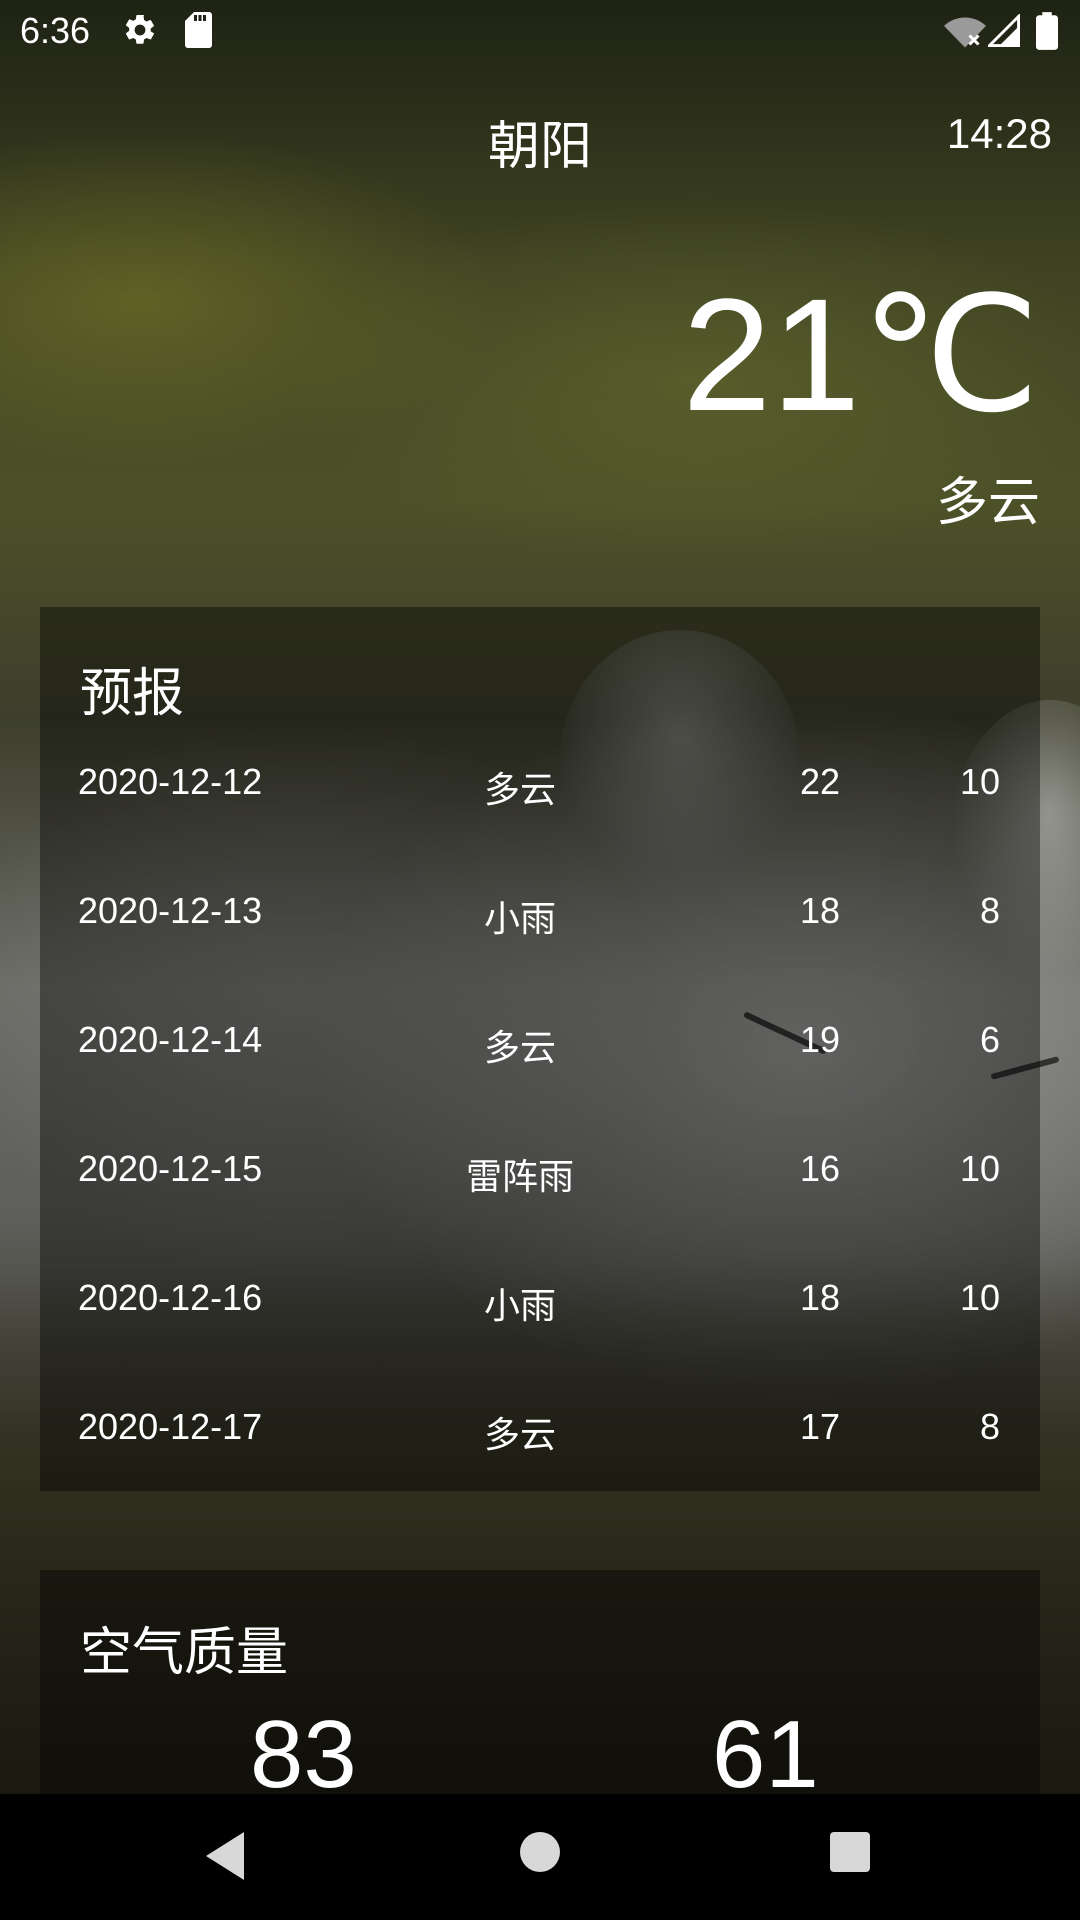  Describe the element at coordinates (540, 1682) in the screenshot. I see `air-quality-card: 空气质量 83 61` at that location.